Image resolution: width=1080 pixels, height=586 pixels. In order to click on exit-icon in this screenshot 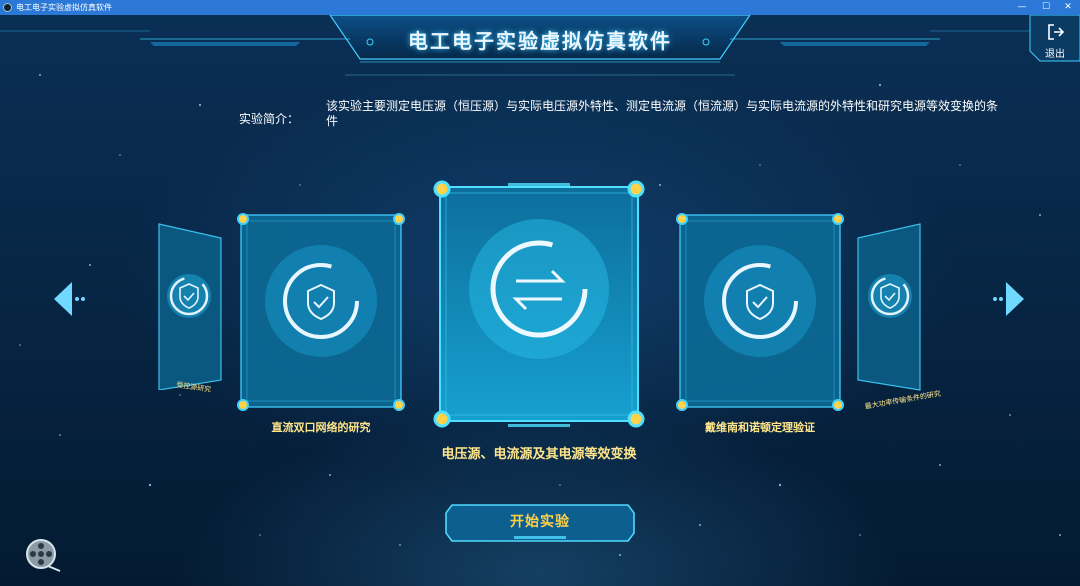, I will do `click(1056, 32)`.